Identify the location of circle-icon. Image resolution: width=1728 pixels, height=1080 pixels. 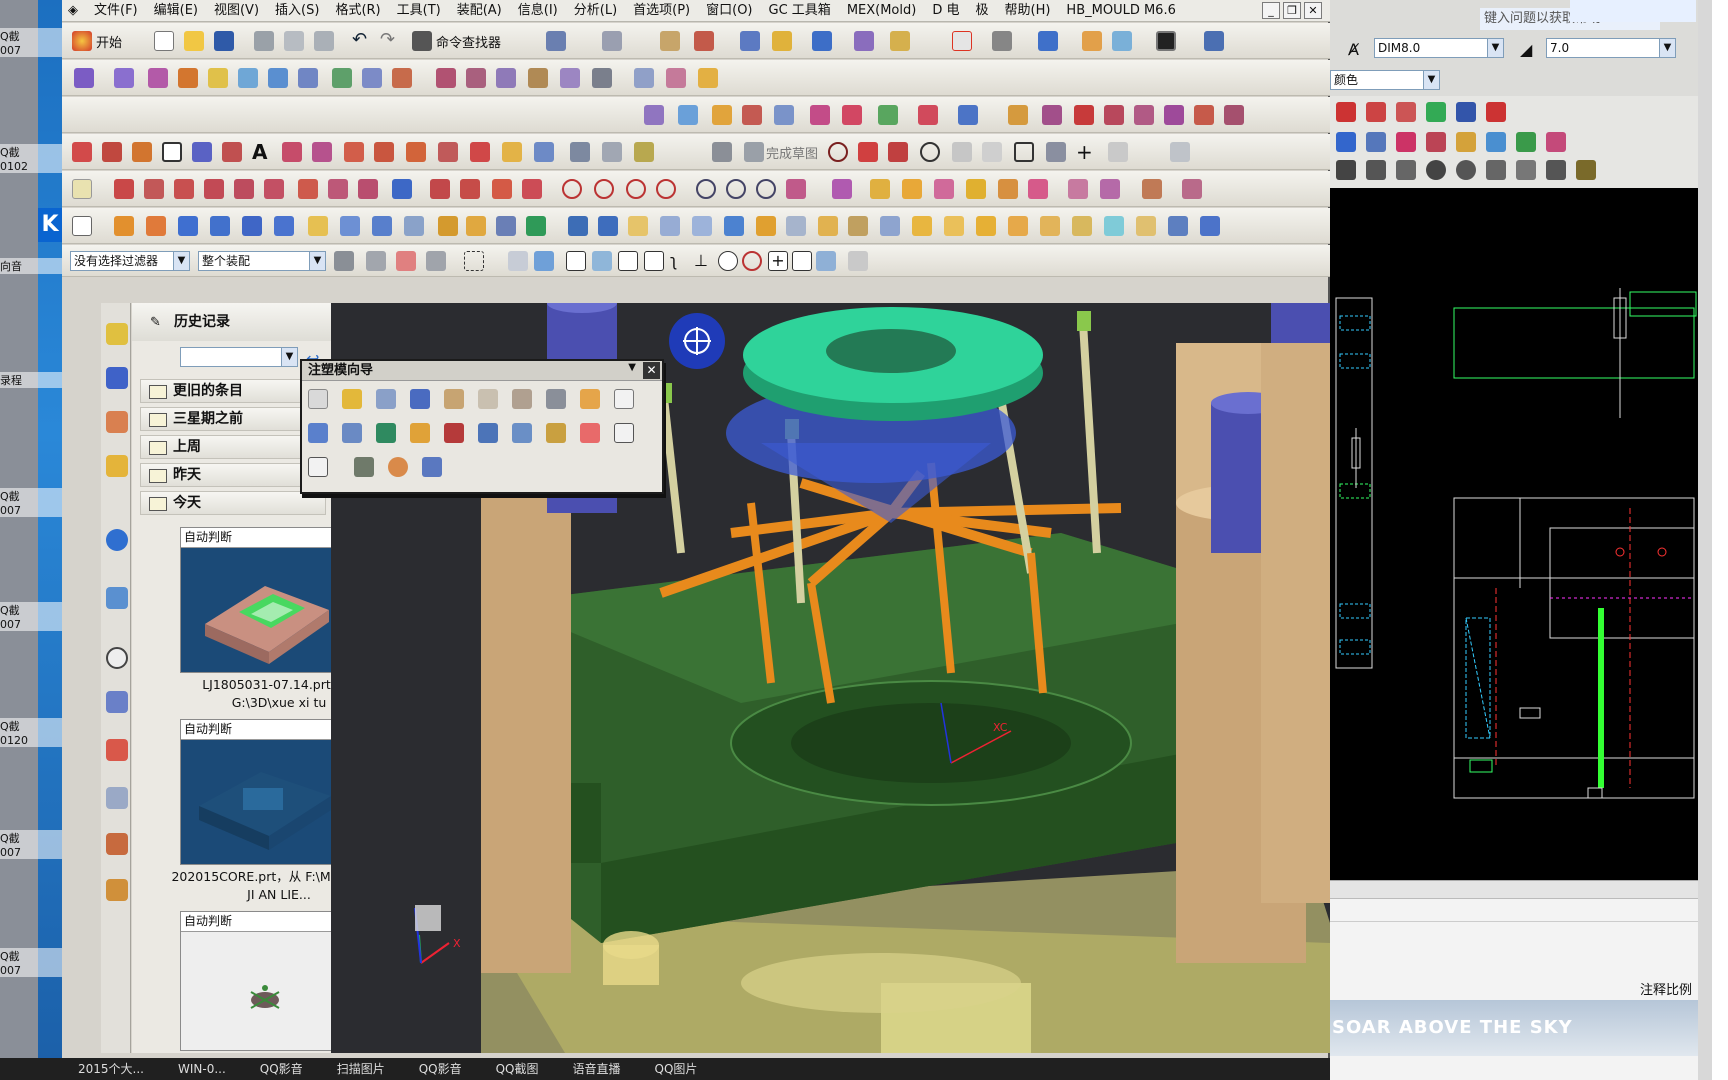
(572, 189).